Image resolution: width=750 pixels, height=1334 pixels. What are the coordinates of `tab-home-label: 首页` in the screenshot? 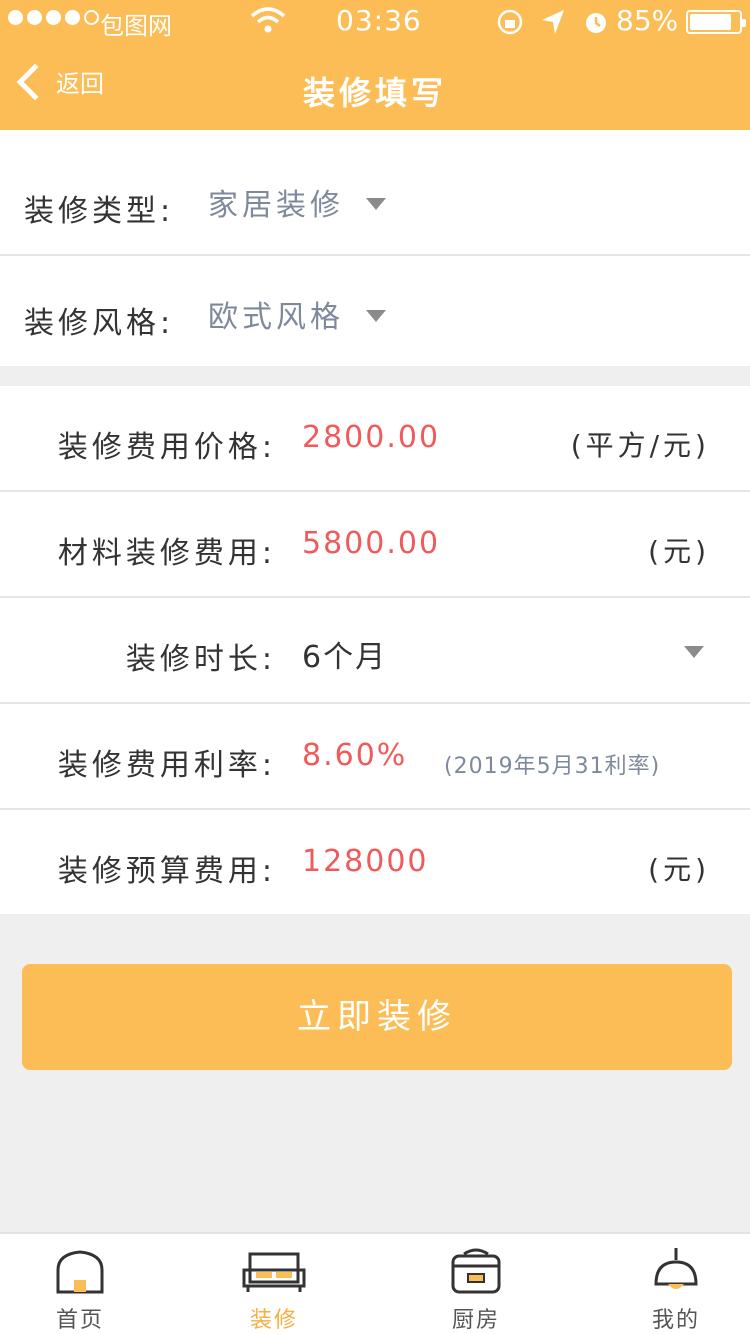 It's located at (79, 1320).